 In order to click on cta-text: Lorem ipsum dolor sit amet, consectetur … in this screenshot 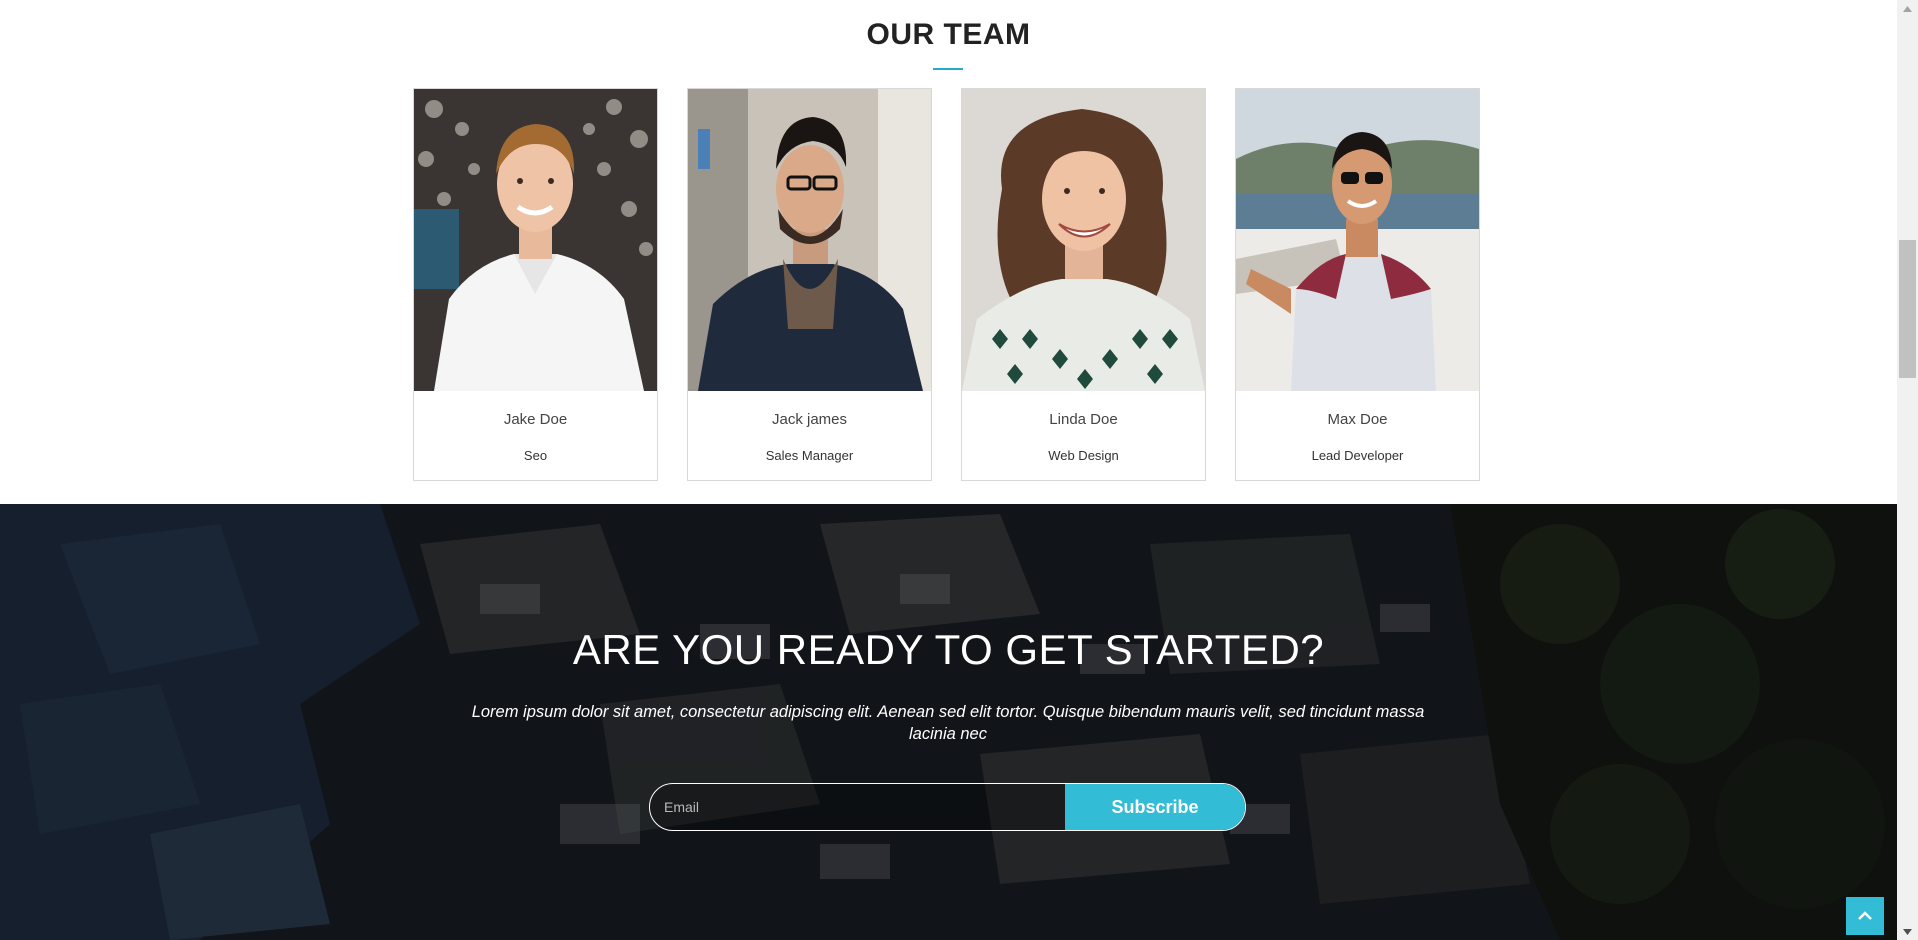, I will do `click(948, 723)`.